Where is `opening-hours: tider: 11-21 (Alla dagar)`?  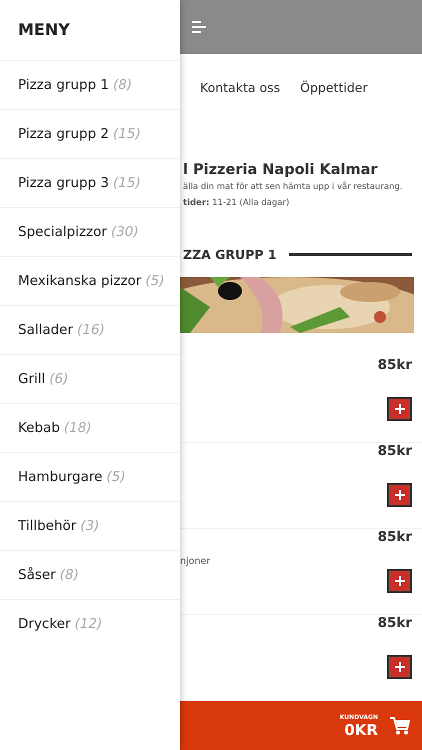 opening-hours: tider: 11-21 (Alla dagar) is located at coordinates (236, 203).